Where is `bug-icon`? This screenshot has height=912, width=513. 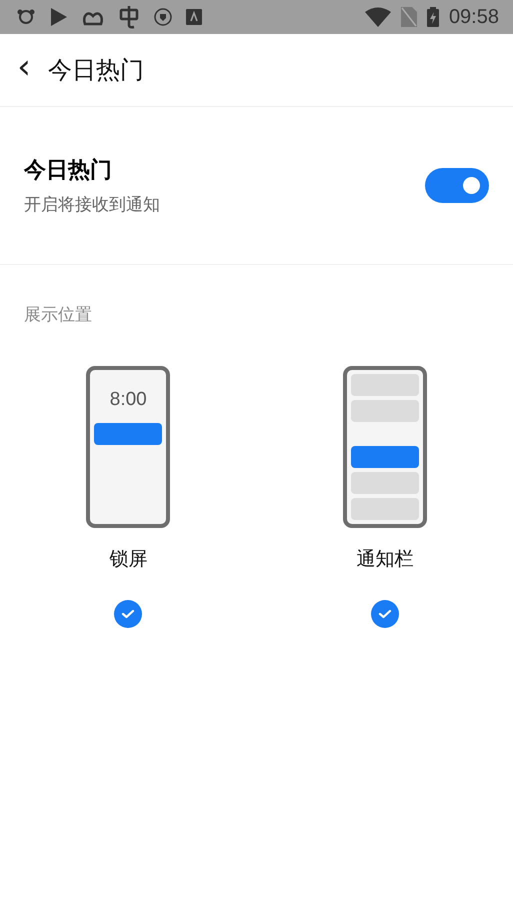
bug-icon is located at coordinates (129, 17).